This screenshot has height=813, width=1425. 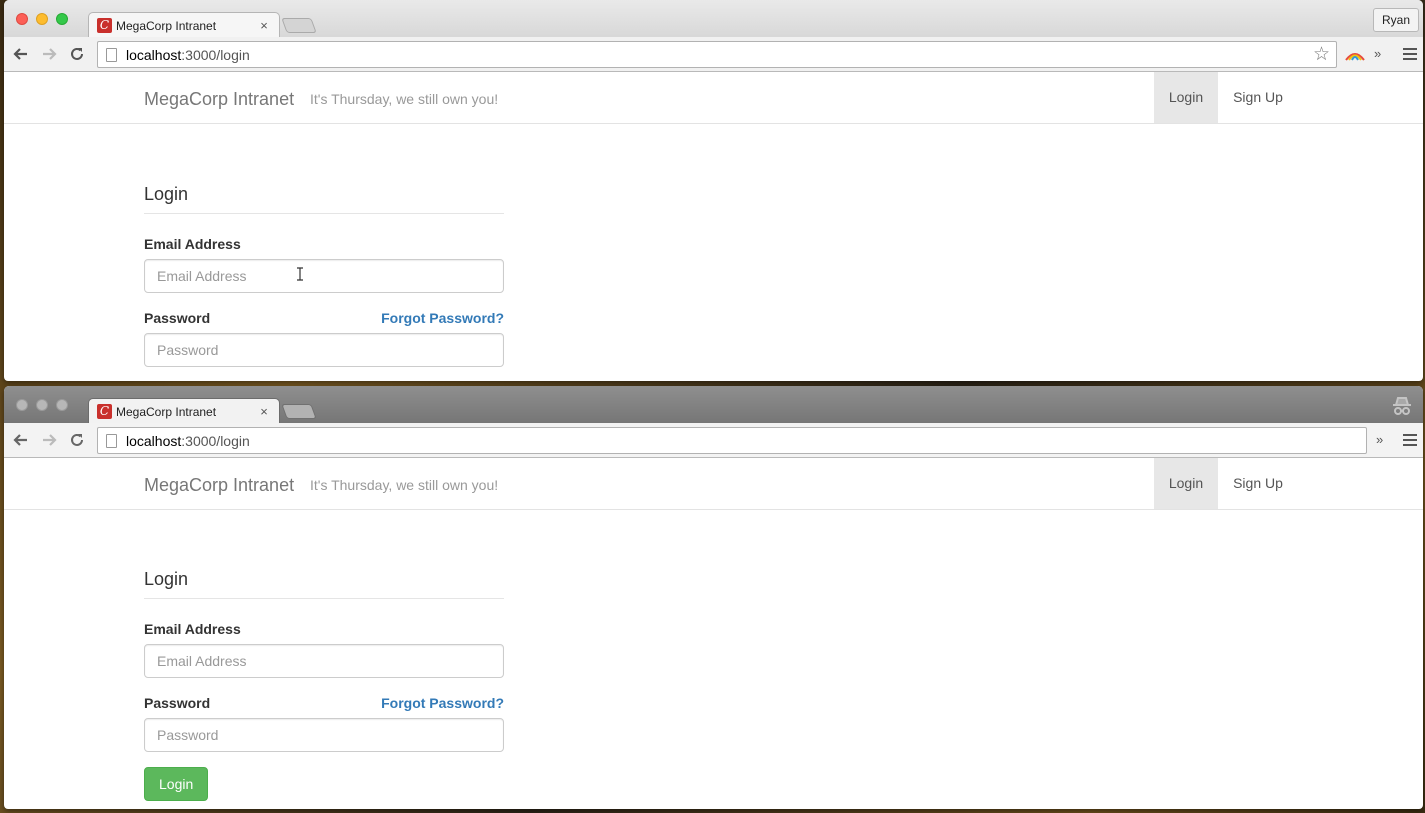 I want to click on profile-button: Ryan, so click(x=1395, y=20).